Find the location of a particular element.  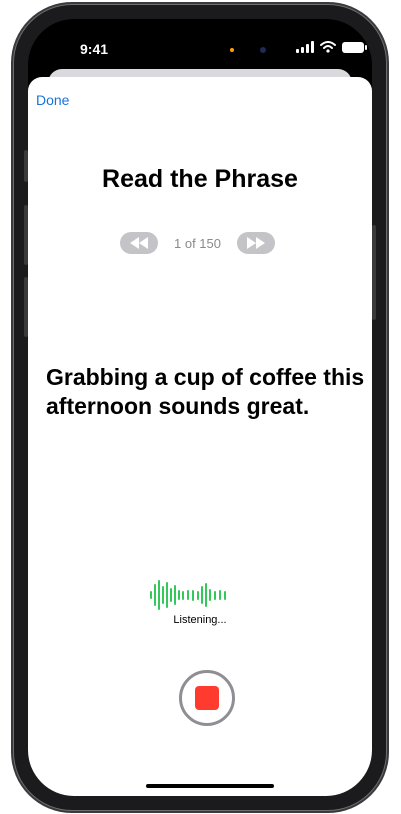

status-icons is located at coordinates (331, 47).